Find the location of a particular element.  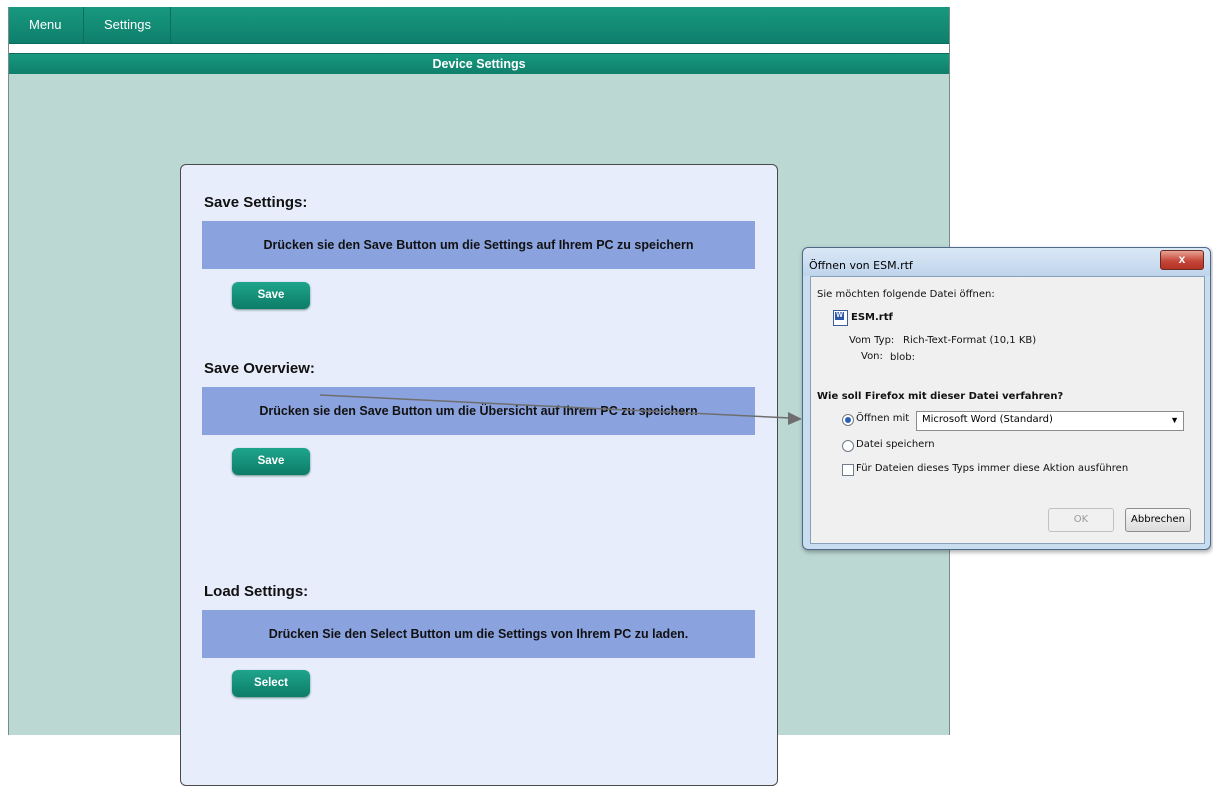

save-file-label: Datei speichern is located at coordinates (895, 444).